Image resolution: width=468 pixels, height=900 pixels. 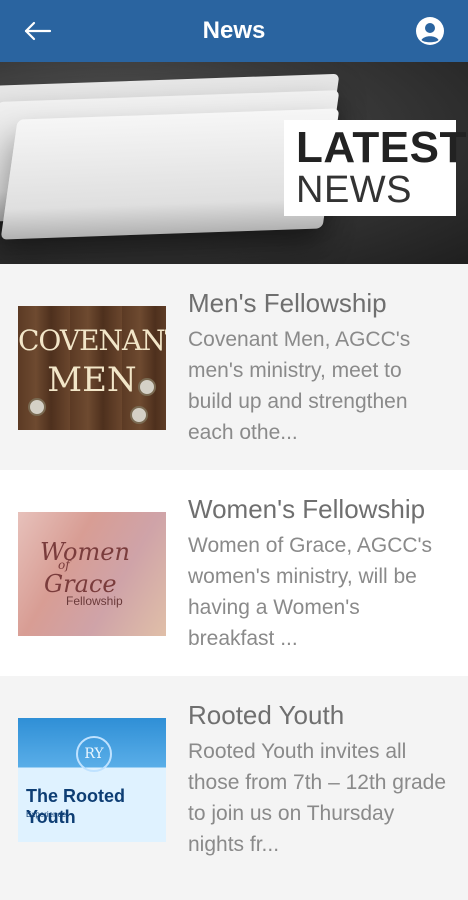 I want to click on latest-news-badge: LATEST NEWS, so click(x=375, y=168).